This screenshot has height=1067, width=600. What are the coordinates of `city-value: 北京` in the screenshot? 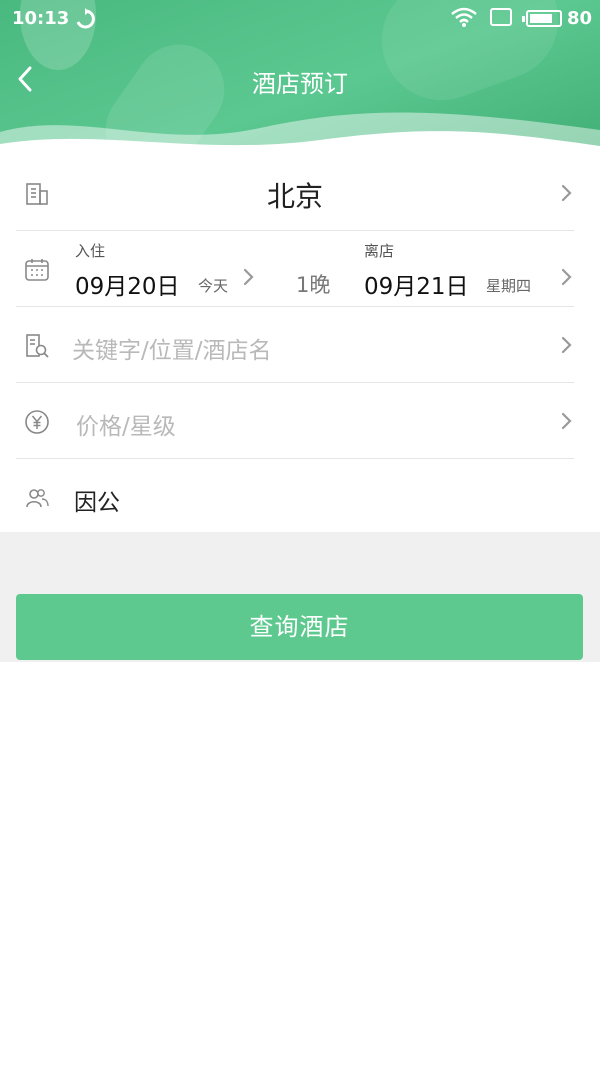 It's located at (294, 196).